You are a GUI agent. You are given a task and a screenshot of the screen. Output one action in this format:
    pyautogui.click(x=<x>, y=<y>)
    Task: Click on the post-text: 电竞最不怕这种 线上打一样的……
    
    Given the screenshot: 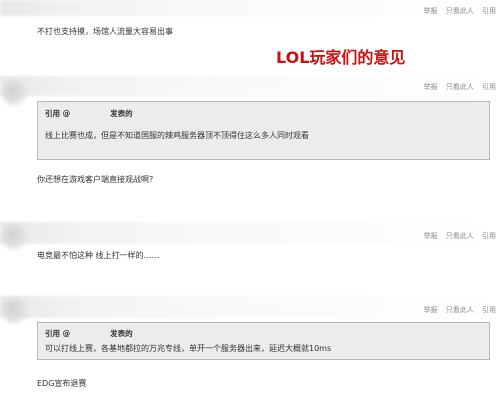 What is the action you would take?
    pyautogui.click(x=98, y=255)
    